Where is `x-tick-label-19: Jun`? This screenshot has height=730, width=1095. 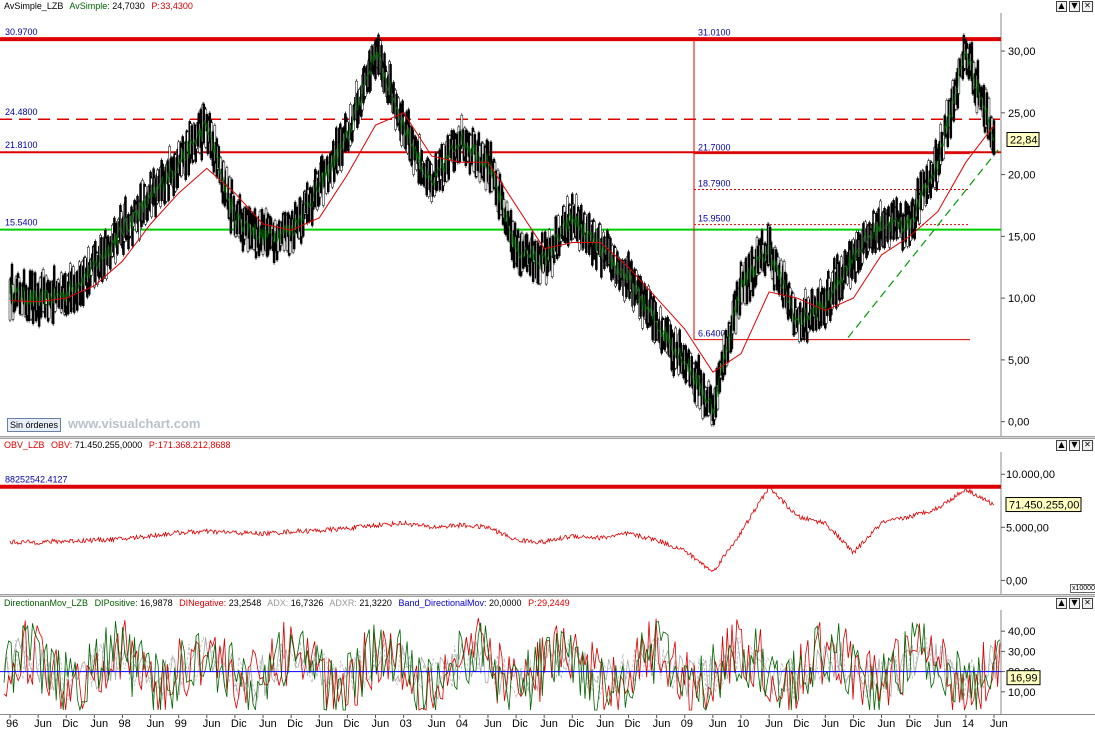
x-tick-label-19: Jun is located at coordinates (549, 724).